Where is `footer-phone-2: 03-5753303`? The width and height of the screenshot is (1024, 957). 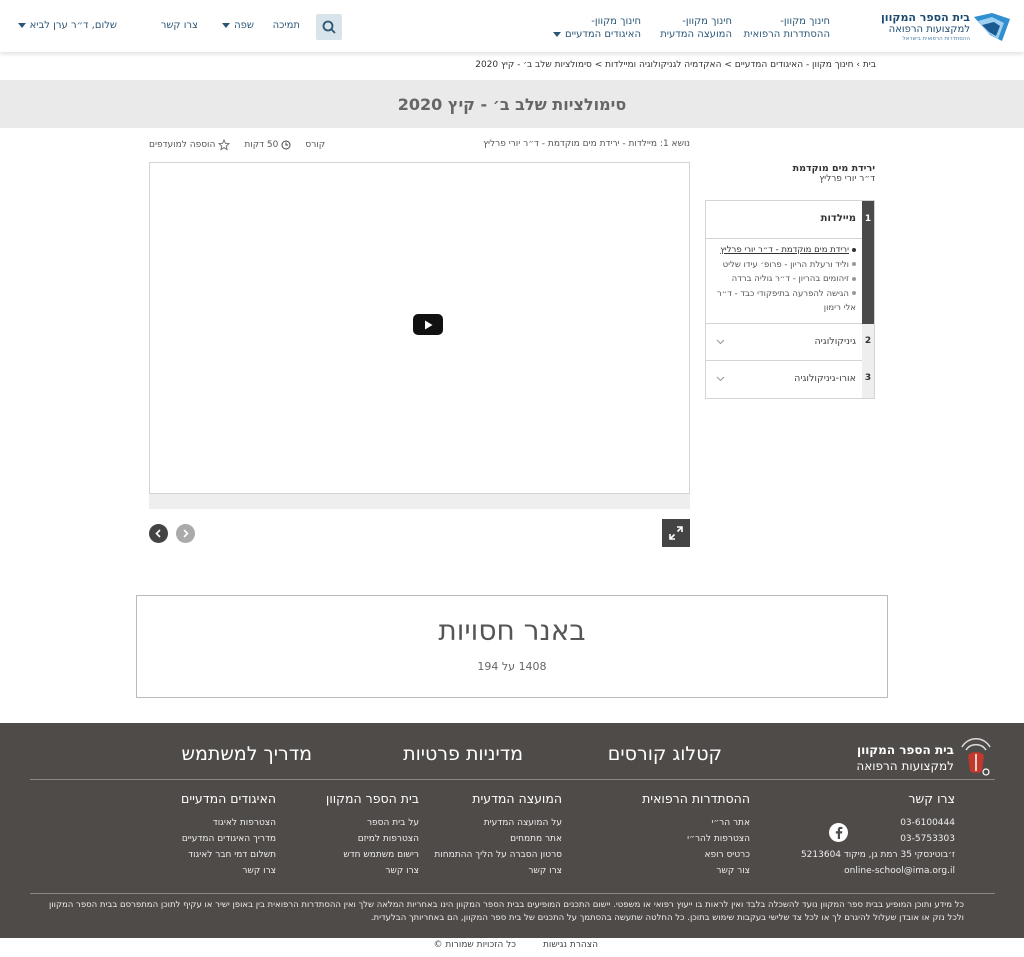 footer-phone-2: 03-5753303 is located at coordinates (878, 839).